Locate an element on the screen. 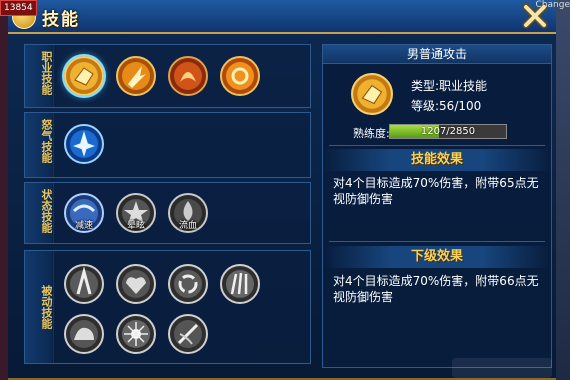 The height and width of the screenshot is (380, 570). beast-icon is located at coordinates (84, 334).